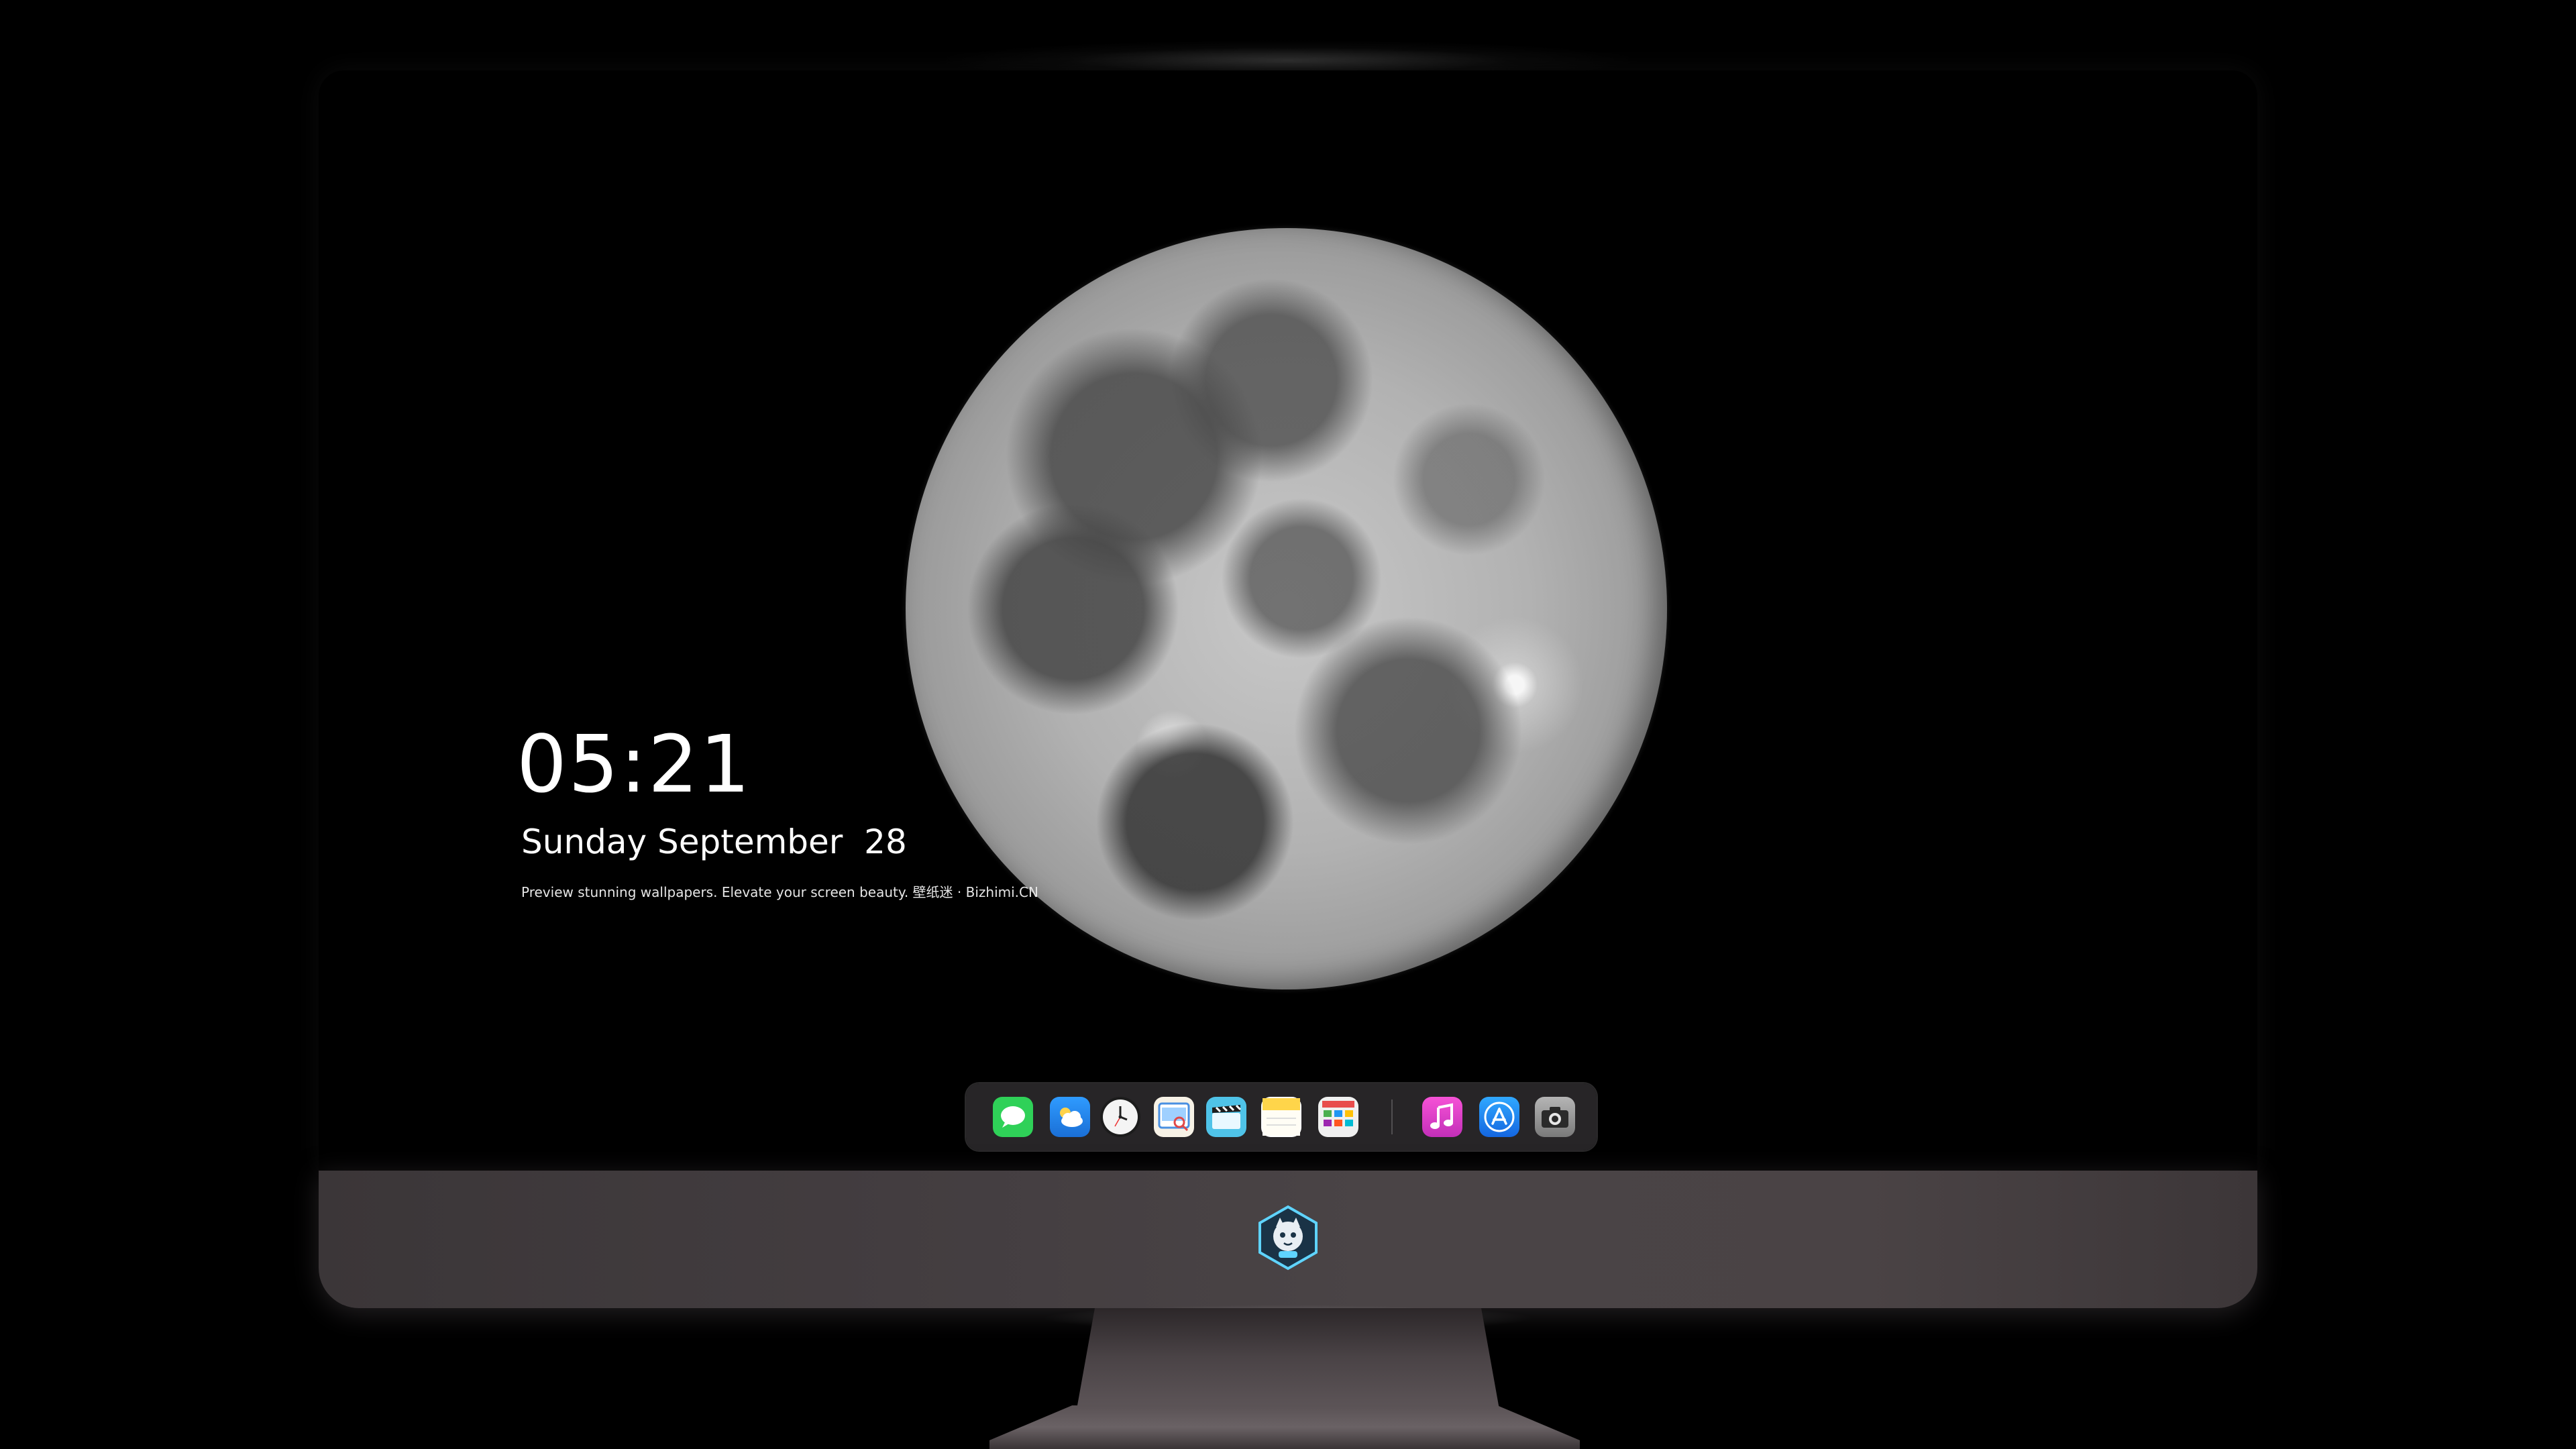 This screenshot has width=2576, height=1449. I want to click on calendar-app-icon, so click(1338, 1117).